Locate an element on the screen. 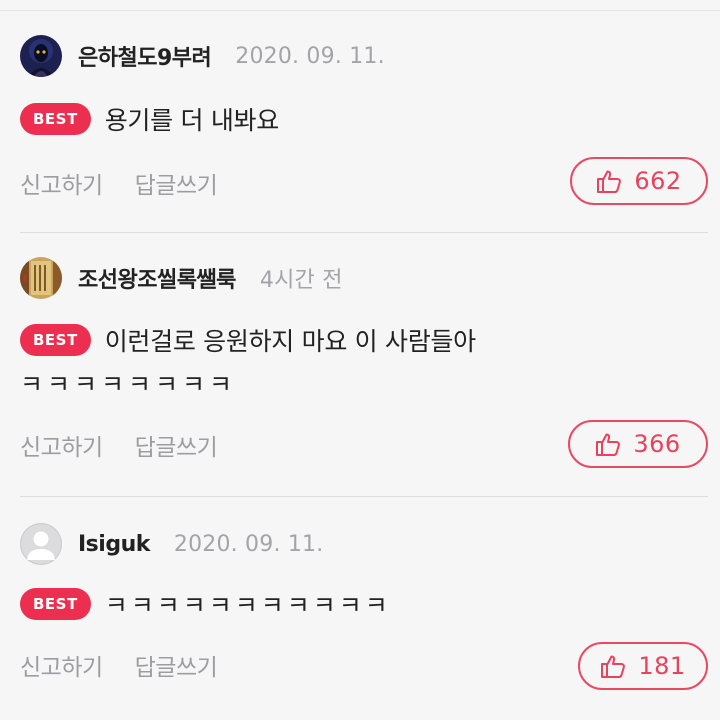  like-count: 181 is located at coordinates (662, 666).